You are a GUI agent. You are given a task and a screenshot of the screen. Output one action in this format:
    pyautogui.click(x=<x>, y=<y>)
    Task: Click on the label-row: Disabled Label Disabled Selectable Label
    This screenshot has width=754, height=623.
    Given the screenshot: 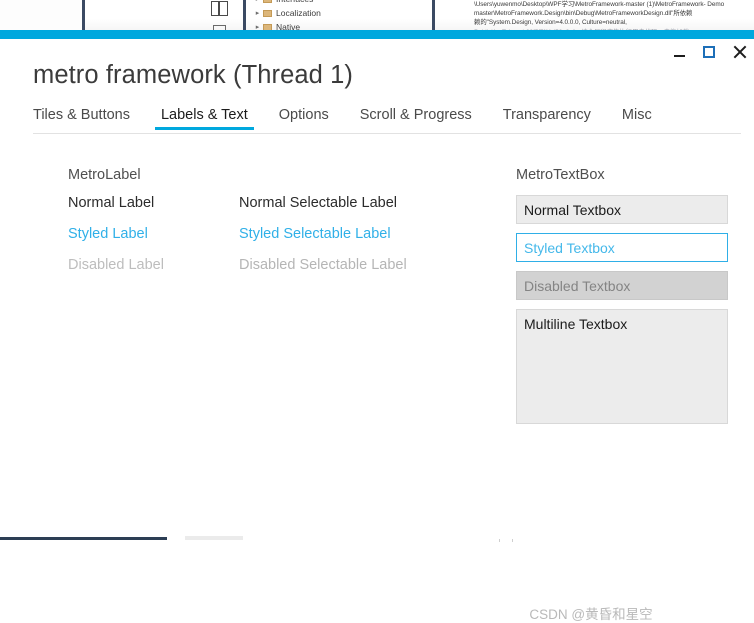 What is the action you would take?
    pyautogui.click(x=283, y=272)
    